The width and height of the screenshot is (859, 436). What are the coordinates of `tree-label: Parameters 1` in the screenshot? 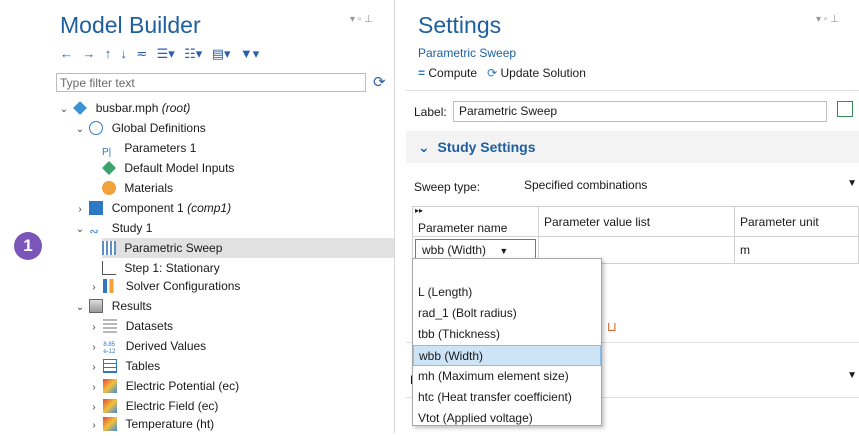 It's located at (160, 148).